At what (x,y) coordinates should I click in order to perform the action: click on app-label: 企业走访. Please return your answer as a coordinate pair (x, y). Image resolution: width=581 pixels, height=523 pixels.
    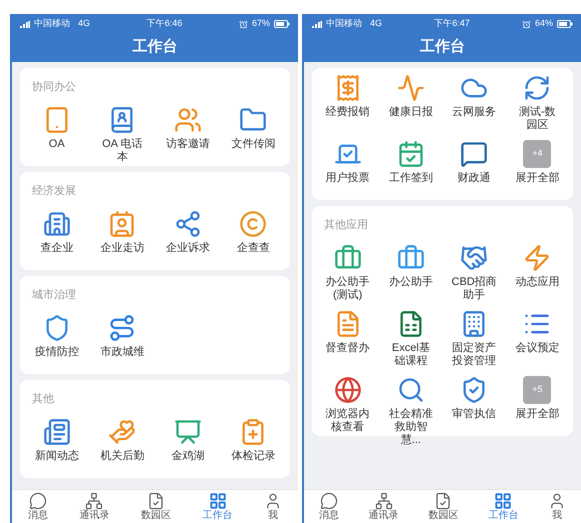
    Looking at the image, I should click on (122, 248).